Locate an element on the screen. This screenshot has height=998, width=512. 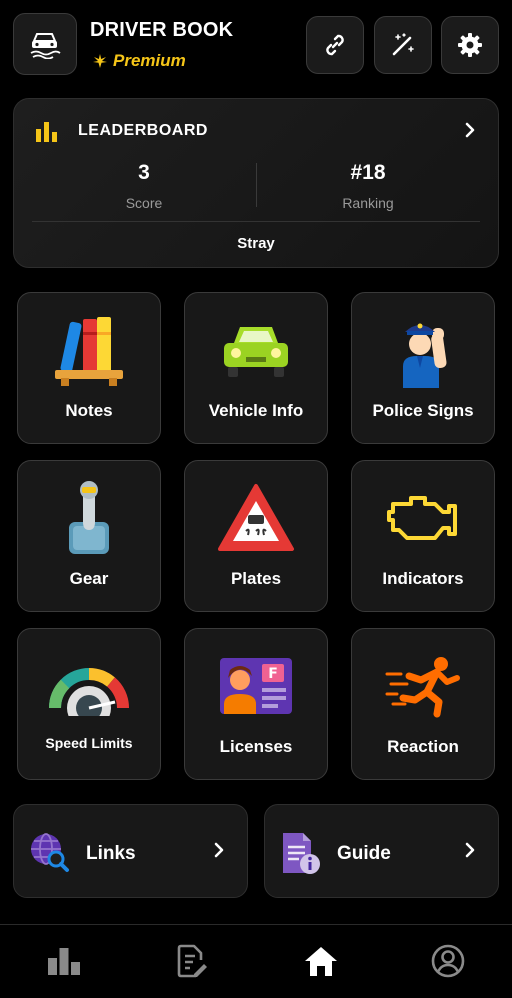
tile-label: Notes is located at coordinates (89, 410).